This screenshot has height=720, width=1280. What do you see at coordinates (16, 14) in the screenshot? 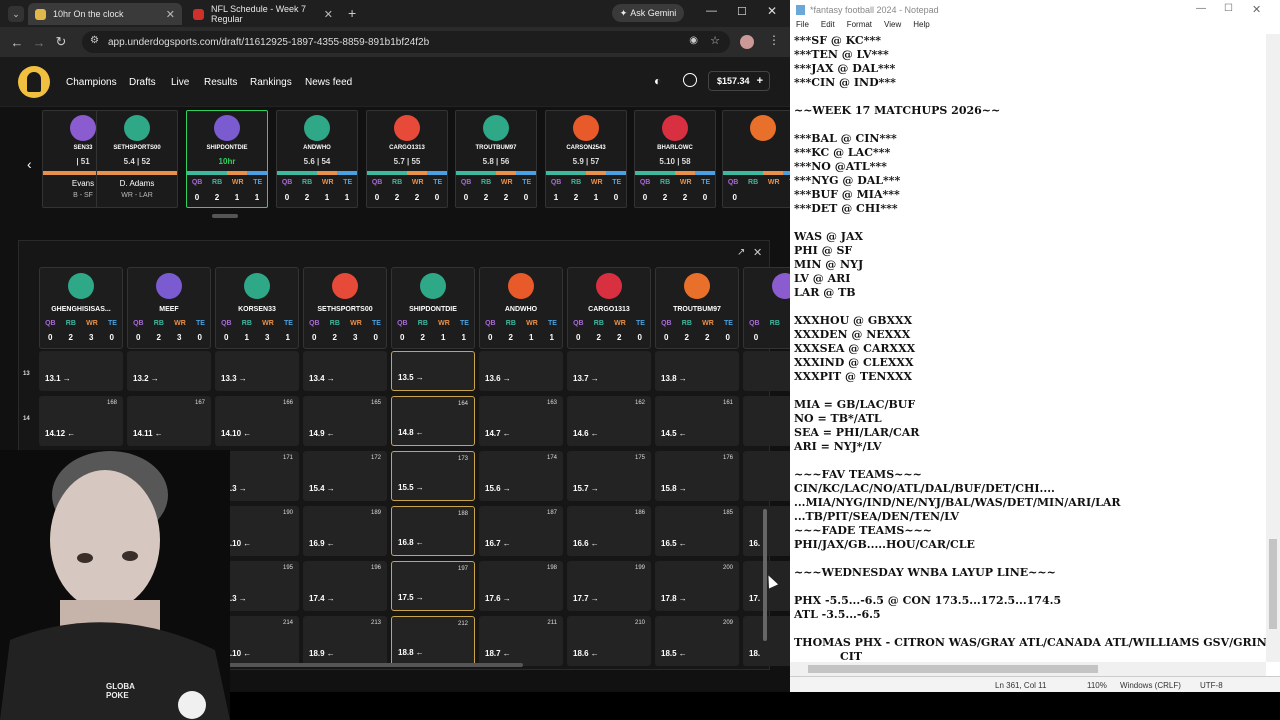
I see `tab-search-button: ⌄` at bounding box center [16, 14].